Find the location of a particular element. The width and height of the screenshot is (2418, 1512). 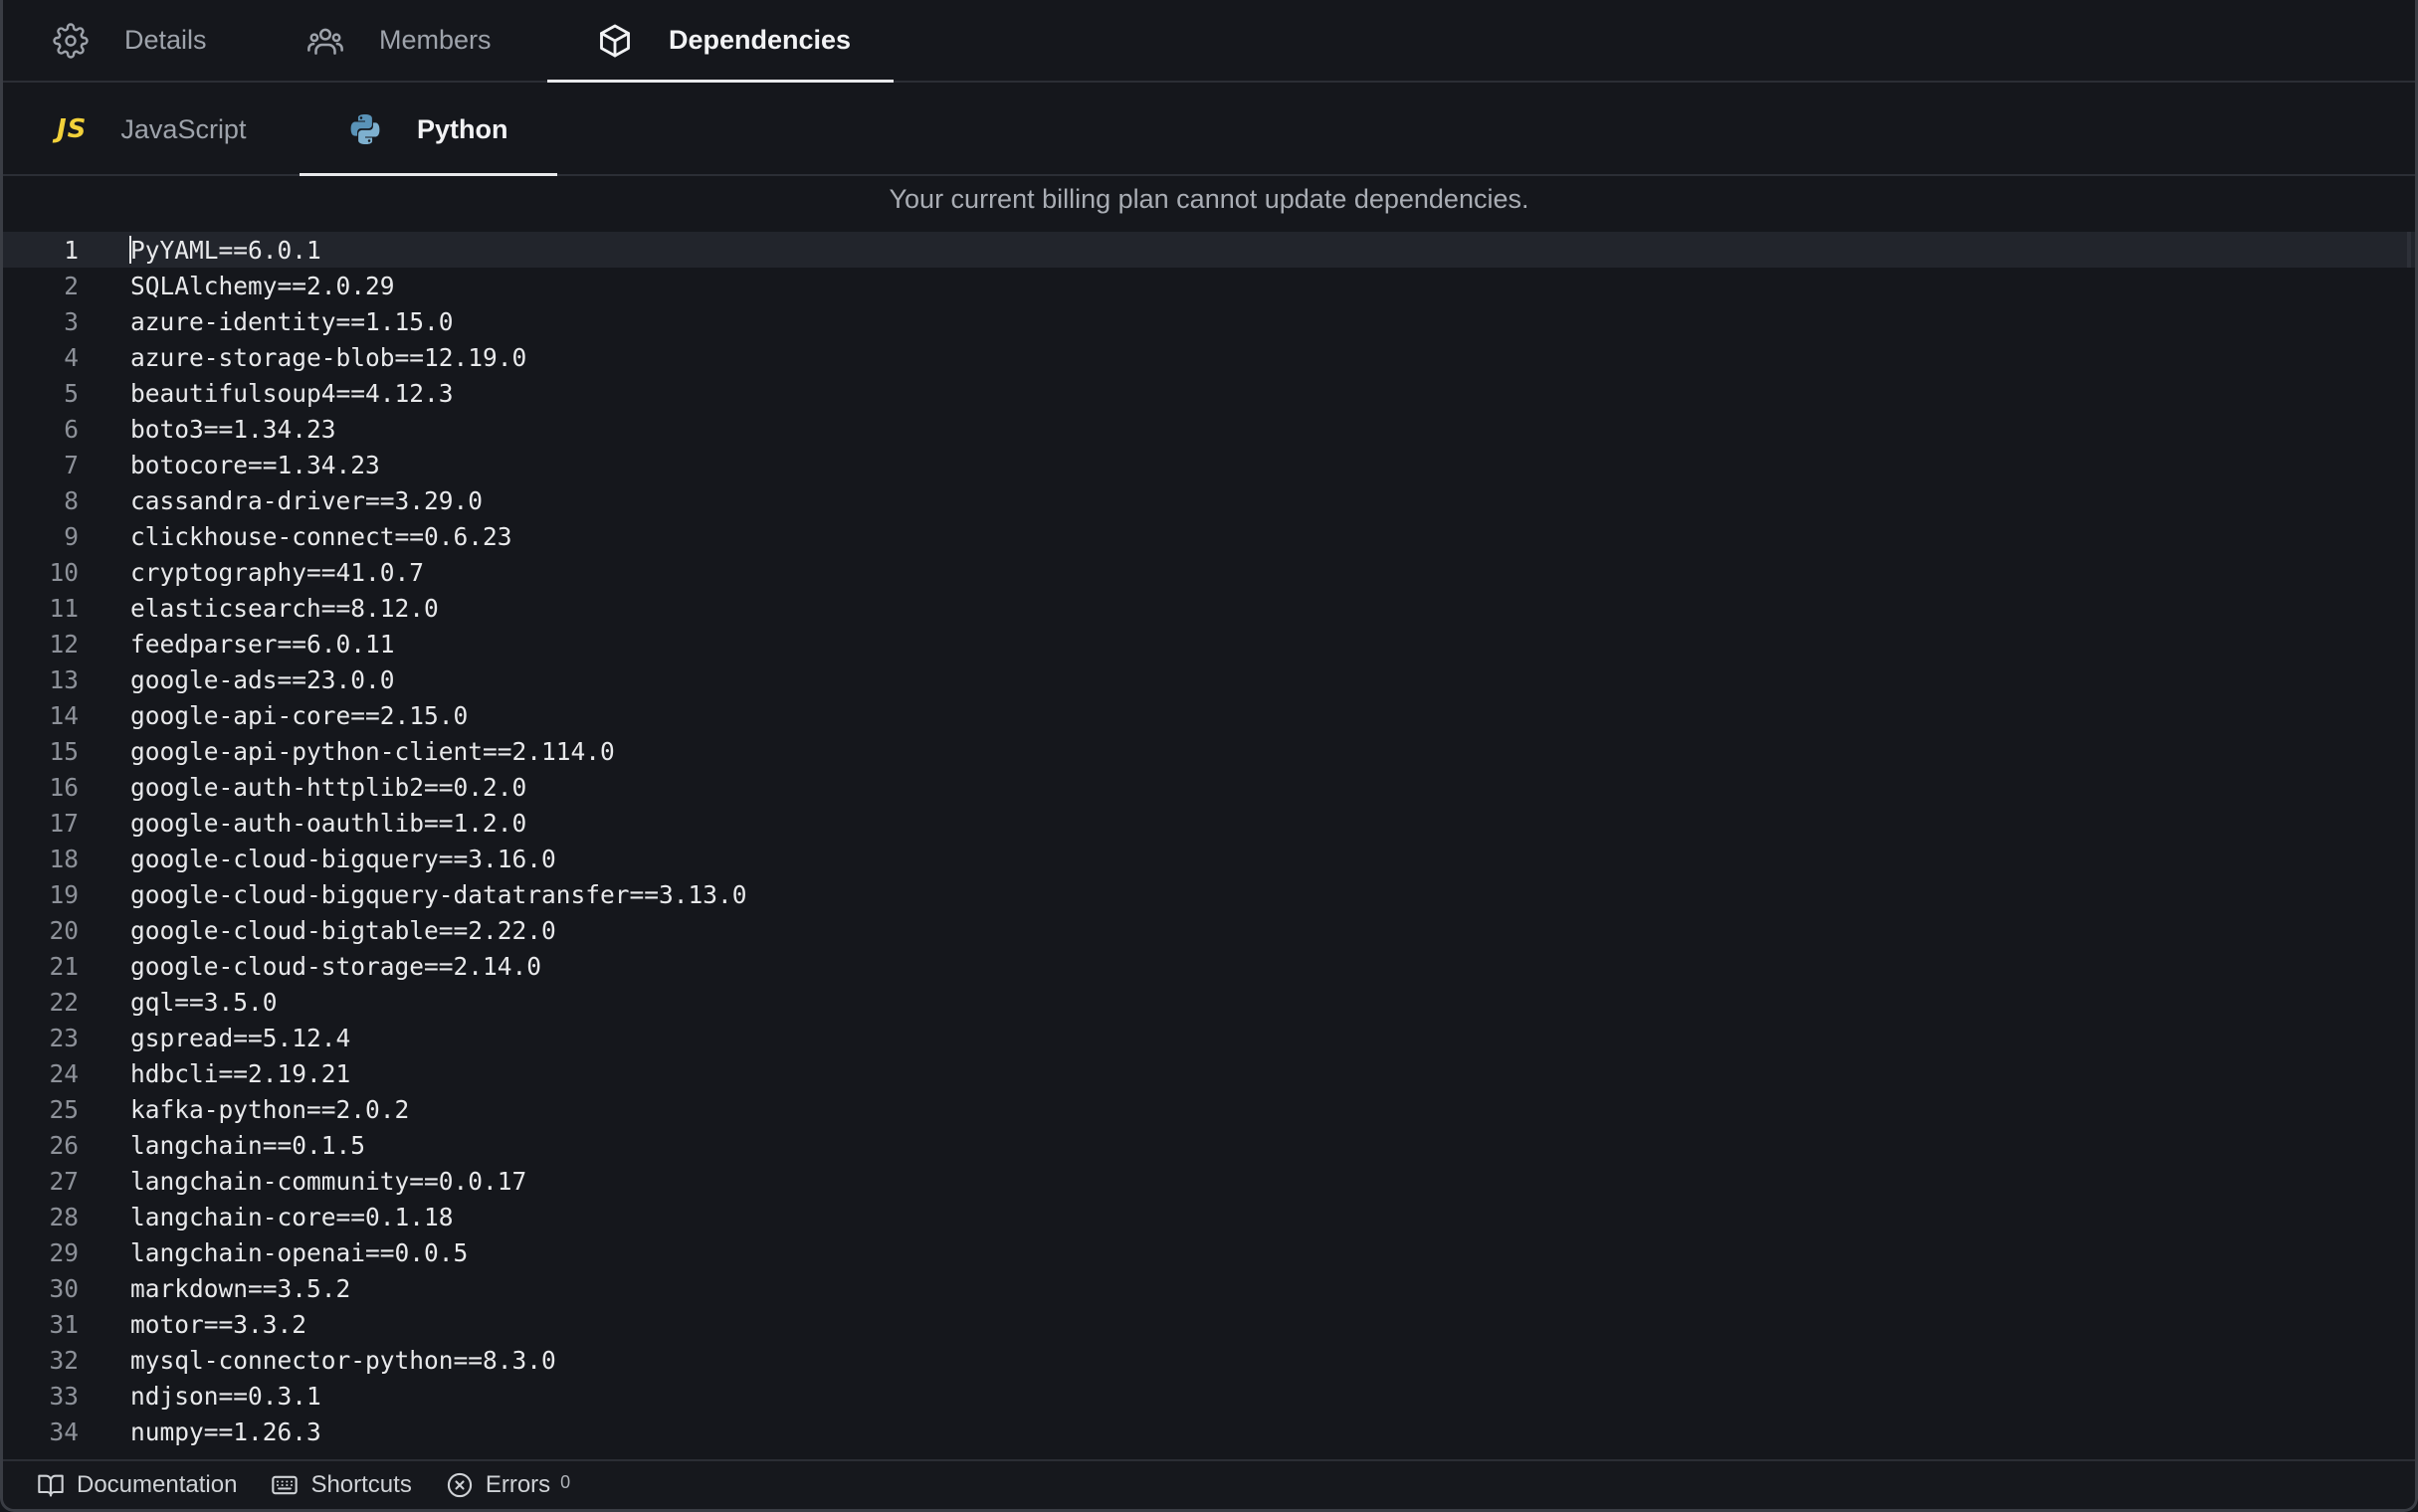

code-text: motor==3.3.2 is located at coordinates (218, 1324).